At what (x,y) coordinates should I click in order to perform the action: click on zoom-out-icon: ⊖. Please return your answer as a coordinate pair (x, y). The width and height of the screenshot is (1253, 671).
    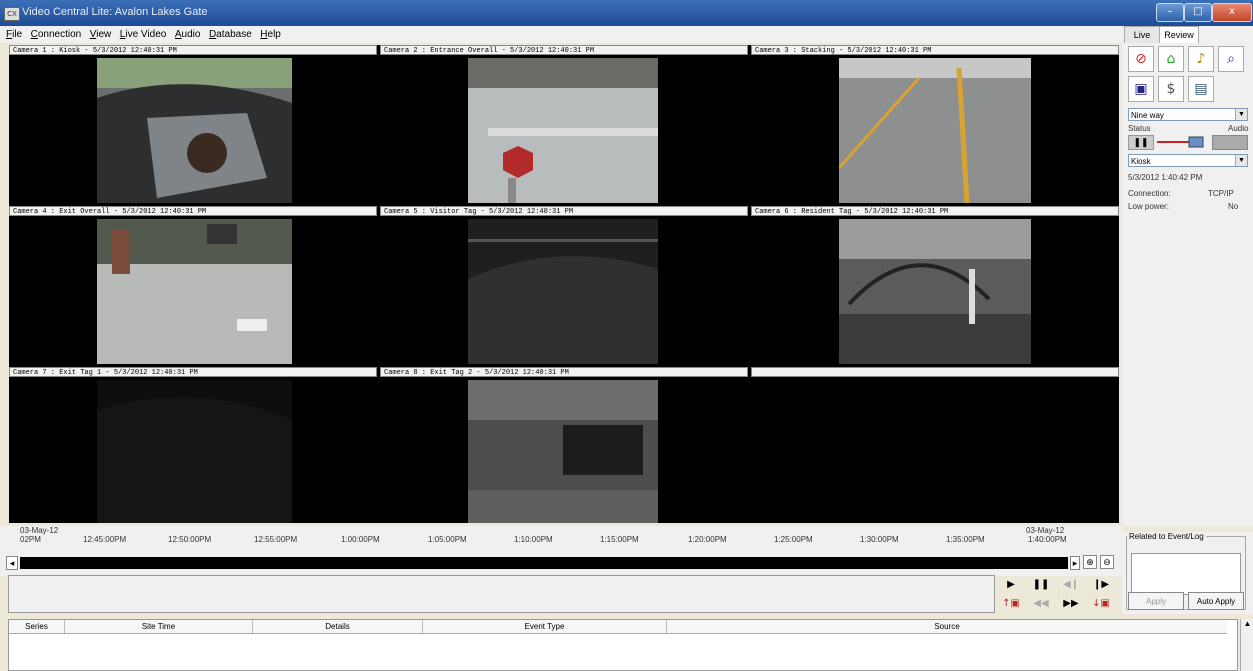
    Looking at the image, I should click on (1107, 562).